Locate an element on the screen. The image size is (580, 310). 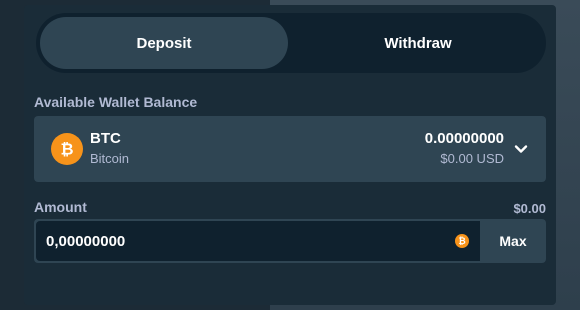
amount-input is located at coordinates (258, 241).